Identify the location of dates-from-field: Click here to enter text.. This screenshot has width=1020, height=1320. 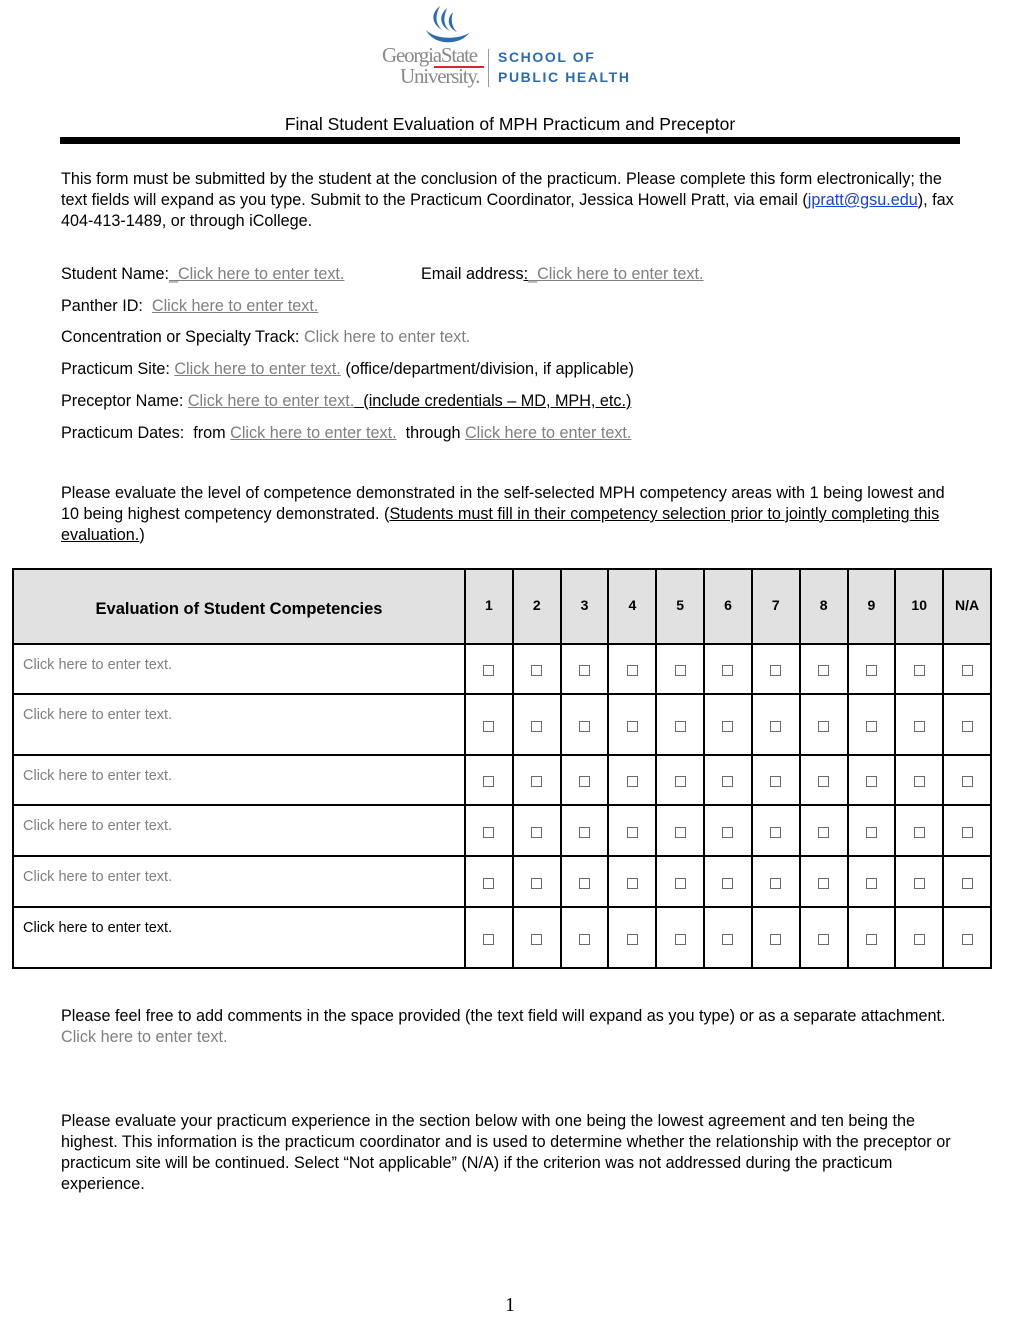
(313, 433).